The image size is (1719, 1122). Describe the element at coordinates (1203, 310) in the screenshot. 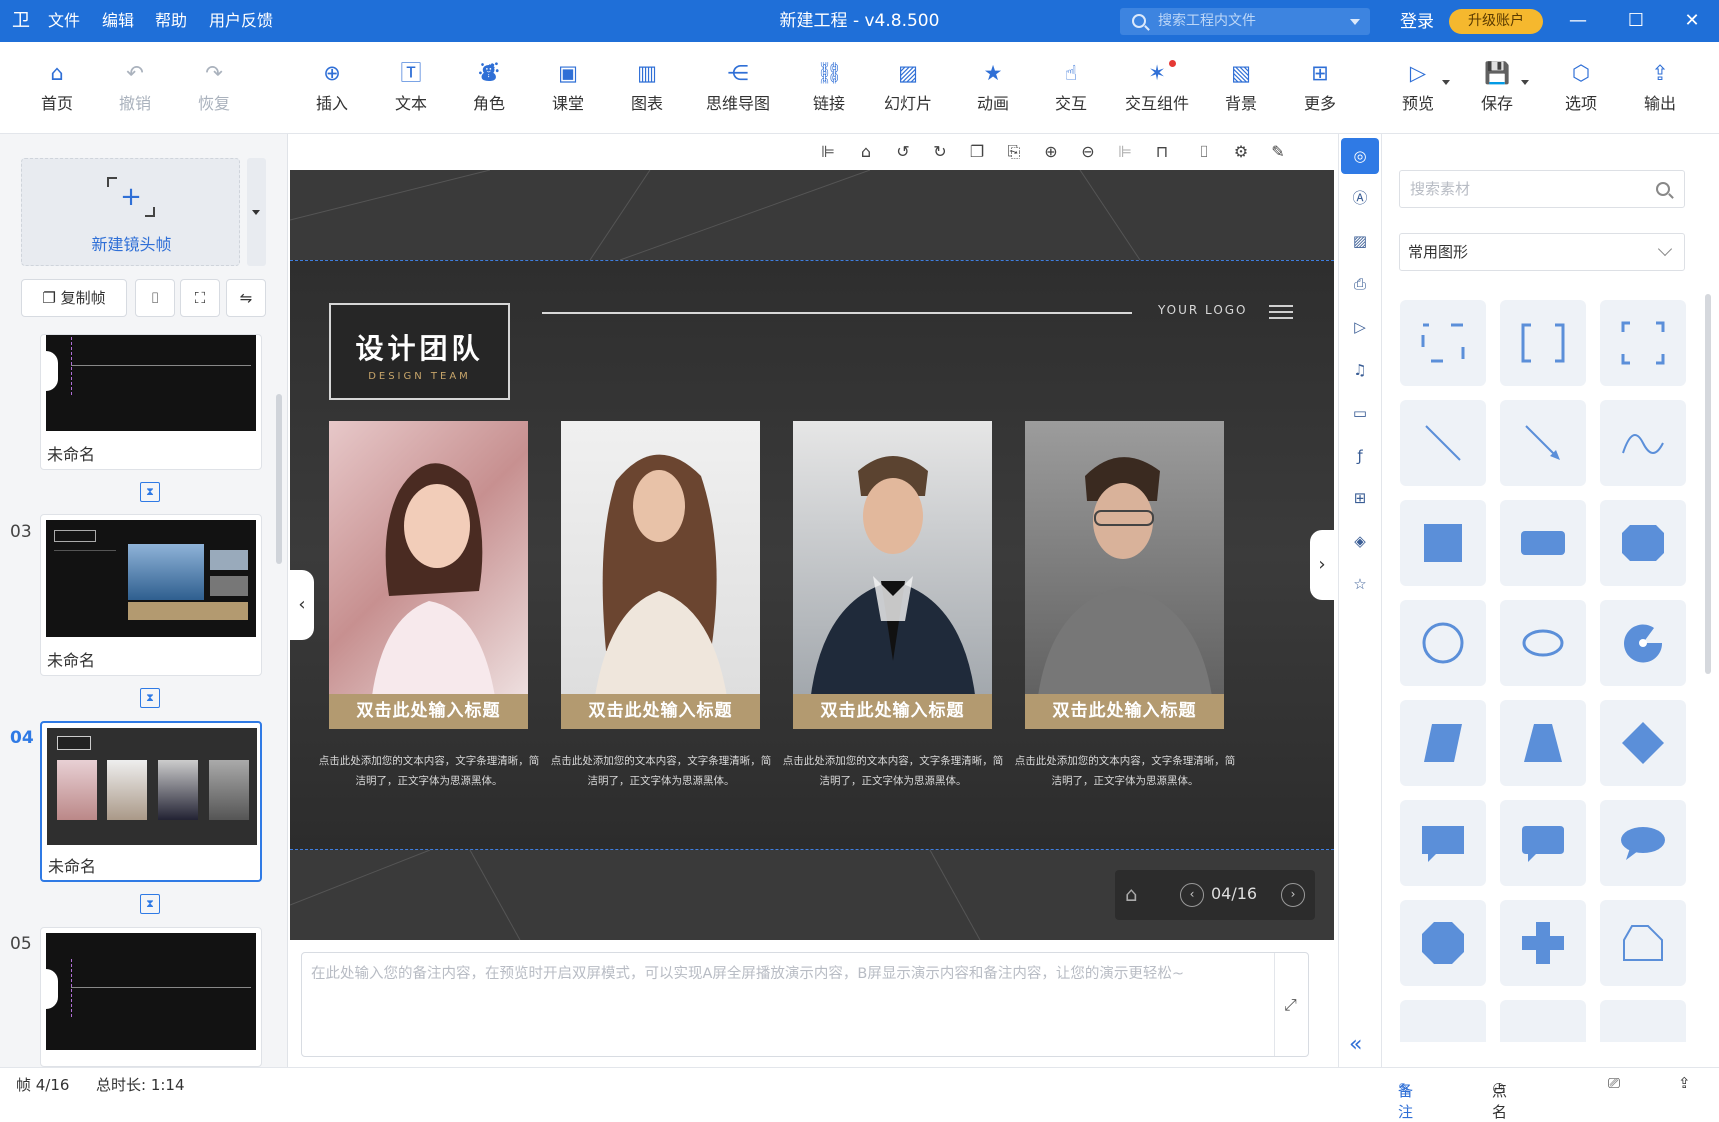

I see `slide-logo: YOUR LOGO` at that location.